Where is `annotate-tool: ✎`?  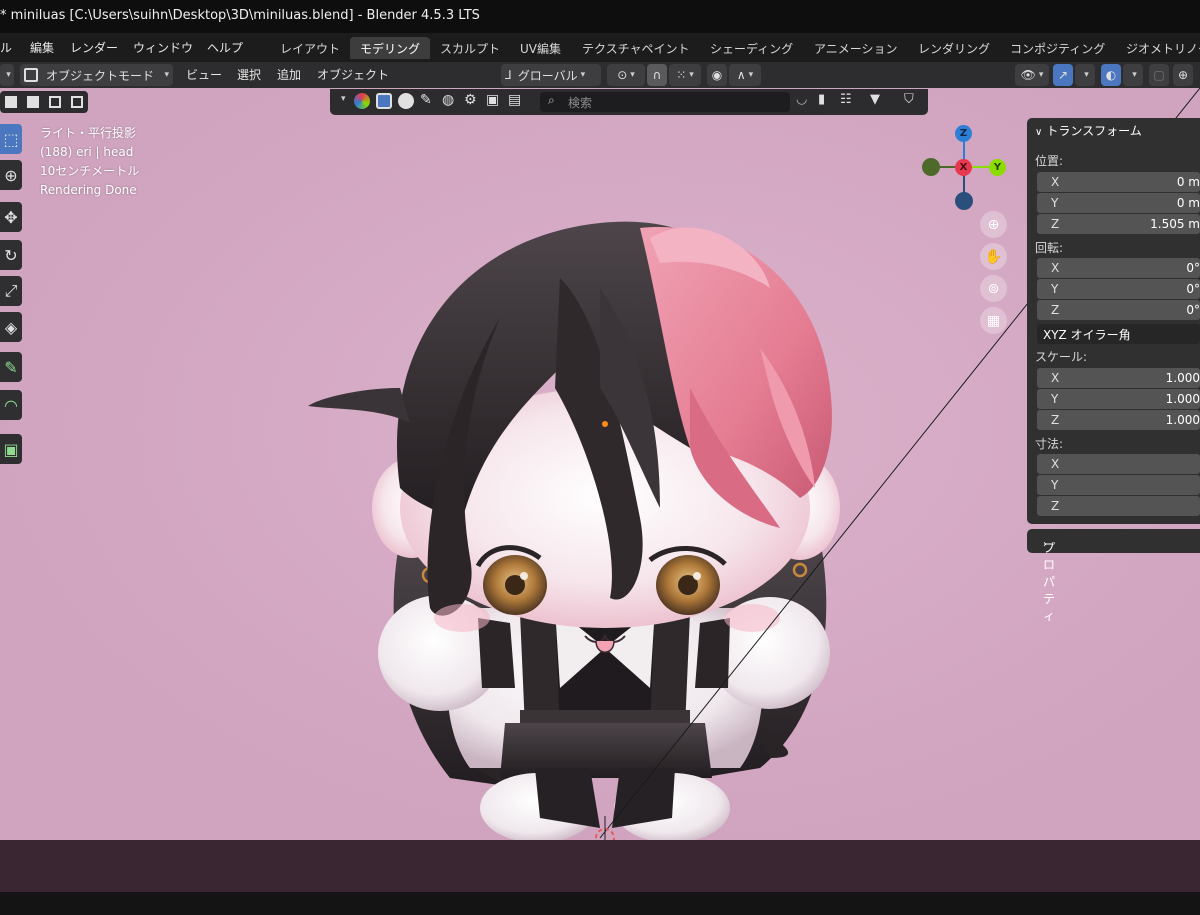
annotate-tool: ✎ is located at coordinates (11, 367).